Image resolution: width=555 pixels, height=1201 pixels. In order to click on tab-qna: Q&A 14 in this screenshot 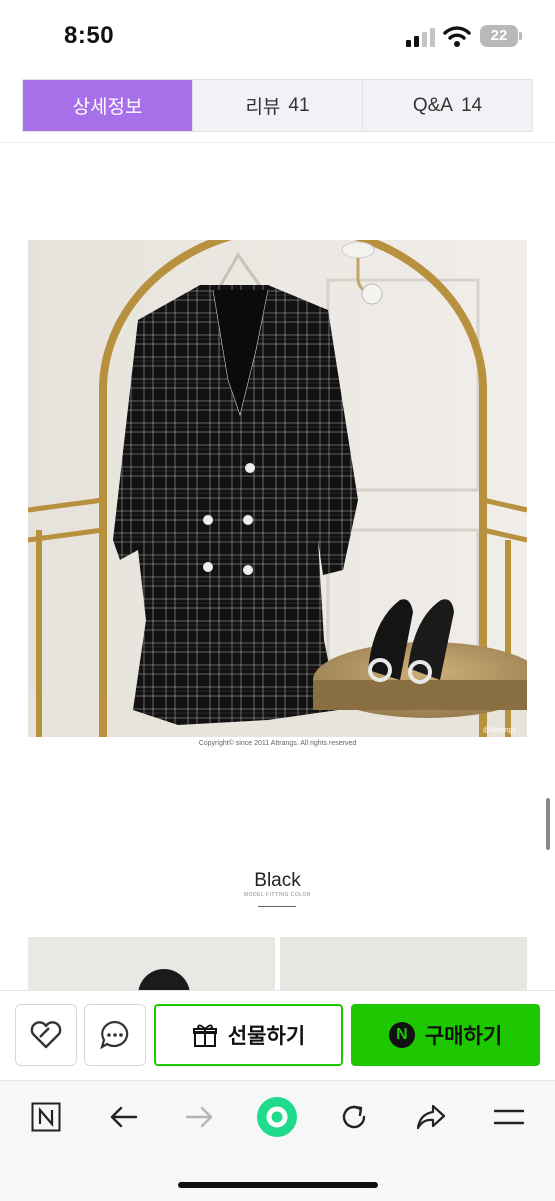, I will do `click(447, 105)`.